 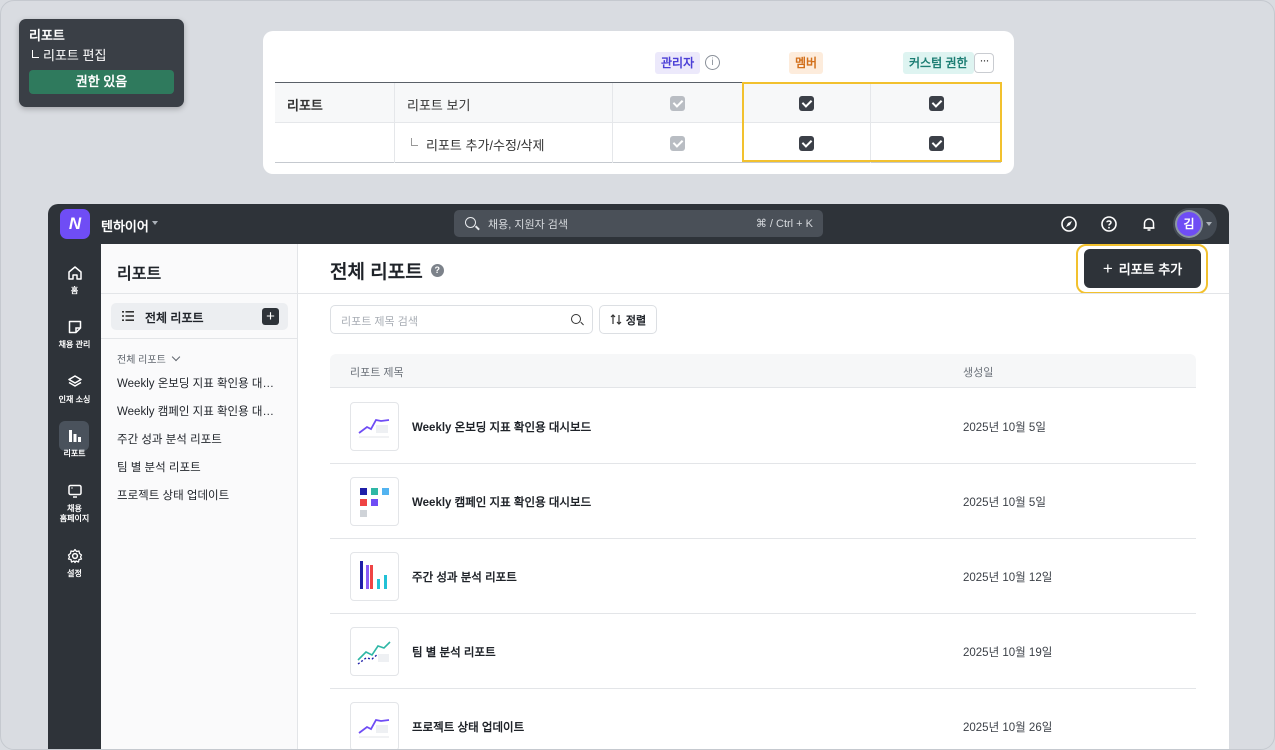 I want to click on layers-icon, so click(x=74, y=381).